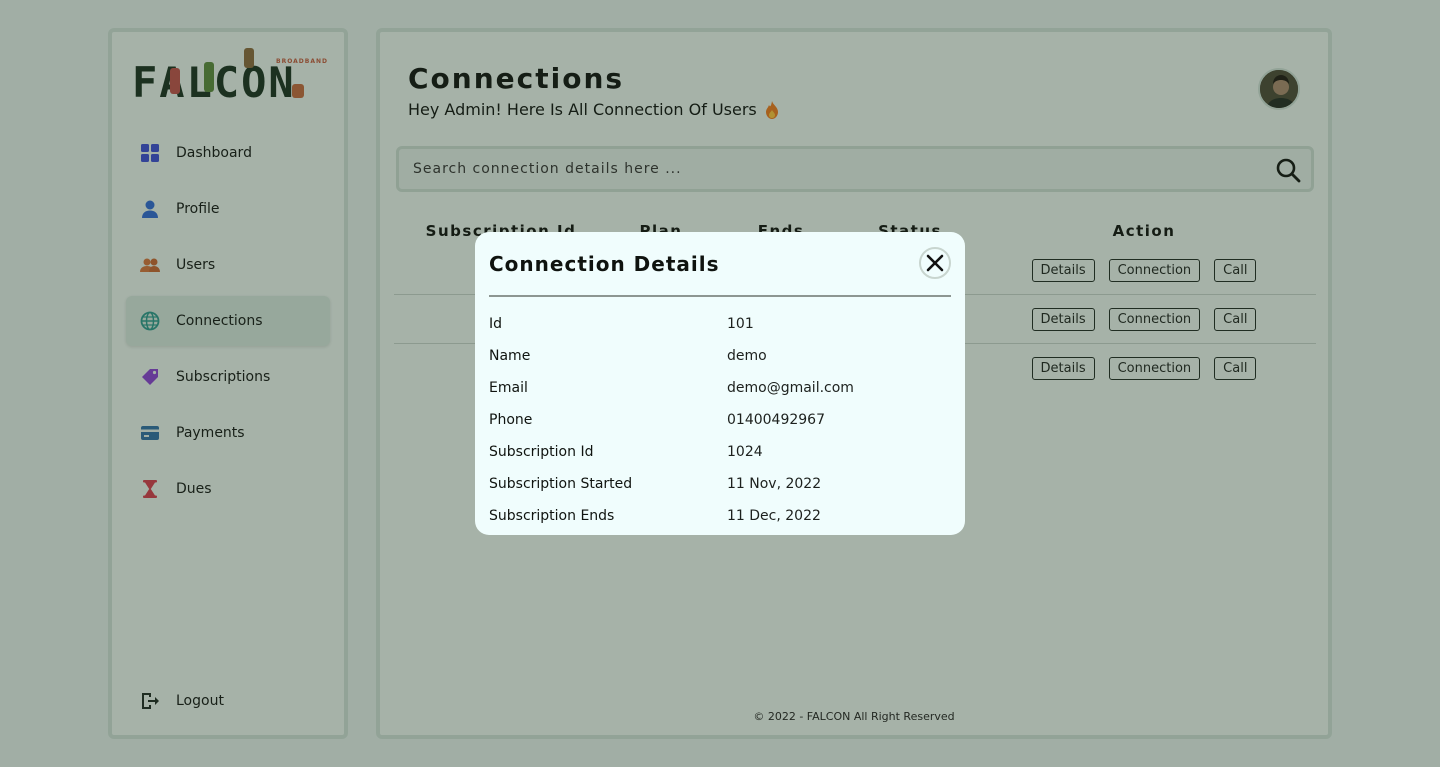 Image resolution: width=1440 pixels, height=767 pixels. What do you see at coordinates (745, 452) in the screenshot?
I see `detail-value: 1024` at bounding box center [745, 452].